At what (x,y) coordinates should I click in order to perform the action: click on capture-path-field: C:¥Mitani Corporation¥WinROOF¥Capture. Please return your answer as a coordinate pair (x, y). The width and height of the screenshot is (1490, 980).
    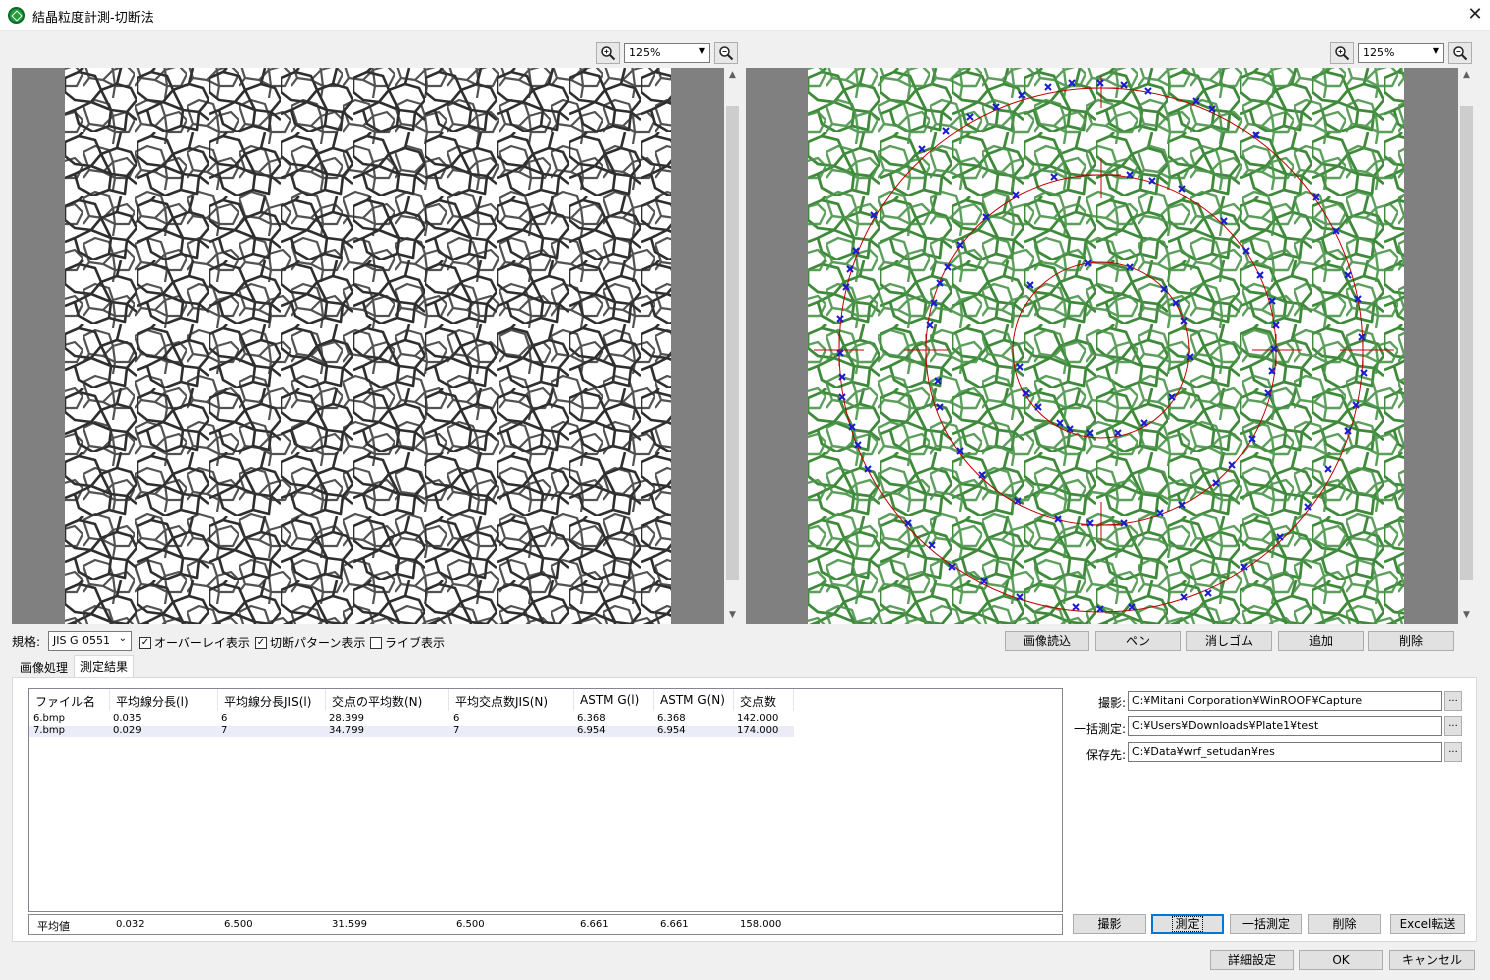
    Looking at the image, I should click on (1285, 701).